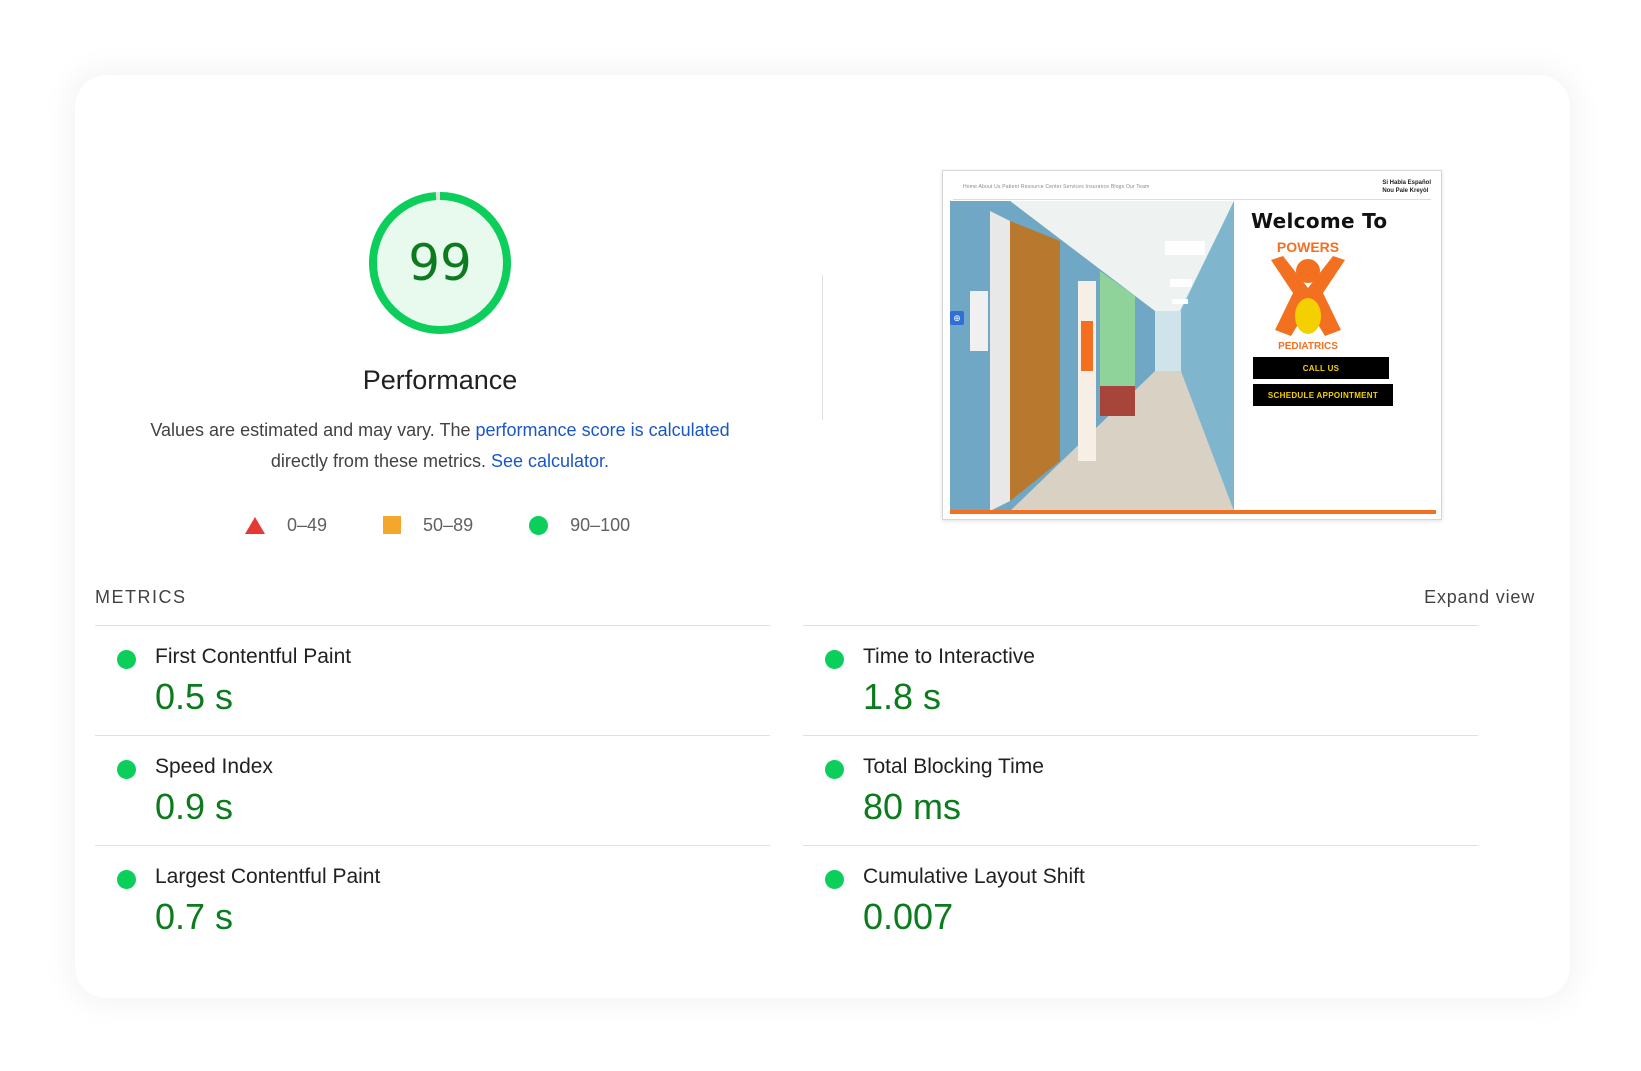  I want to click on metric-label: First Contentful Paint, so click(253, 656).